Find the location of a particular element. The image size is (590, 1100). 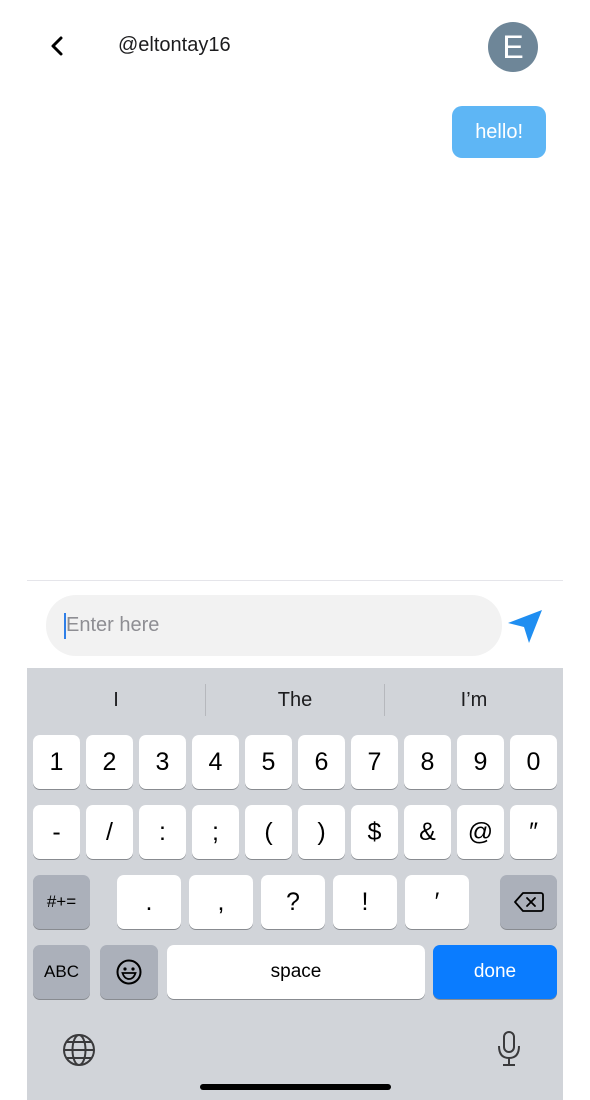

emoji-key is located at coordinates (129, 972).